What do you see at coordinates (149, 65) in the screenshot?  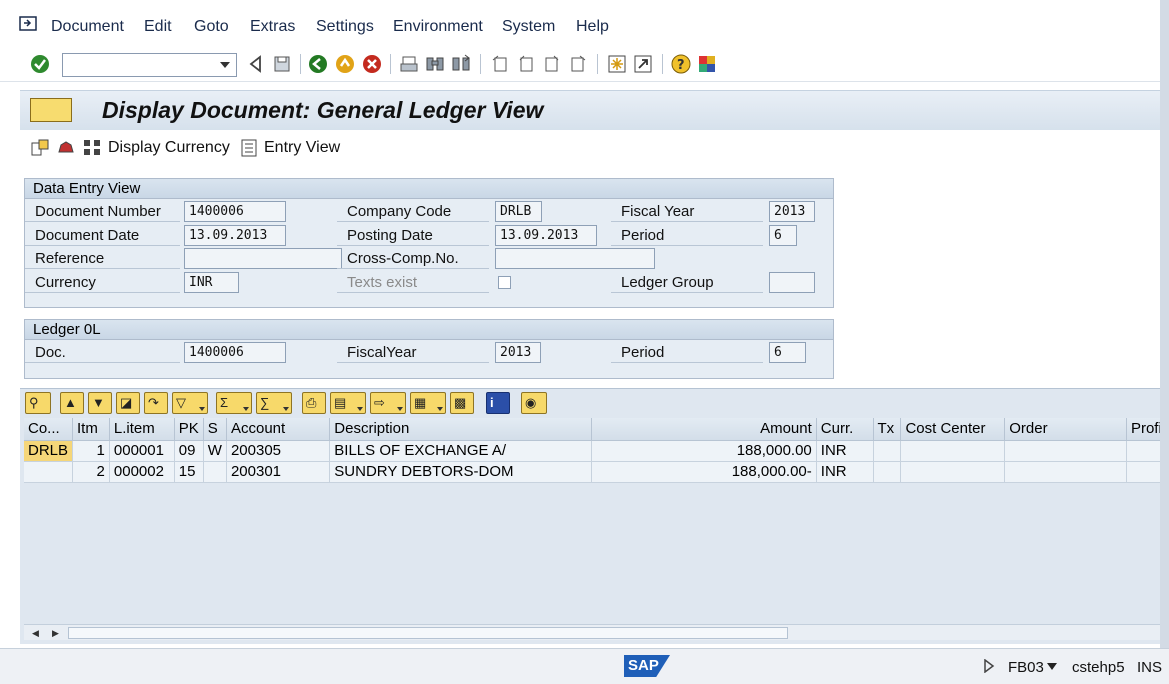 I see `command-field` at bounding box center [149, 65].